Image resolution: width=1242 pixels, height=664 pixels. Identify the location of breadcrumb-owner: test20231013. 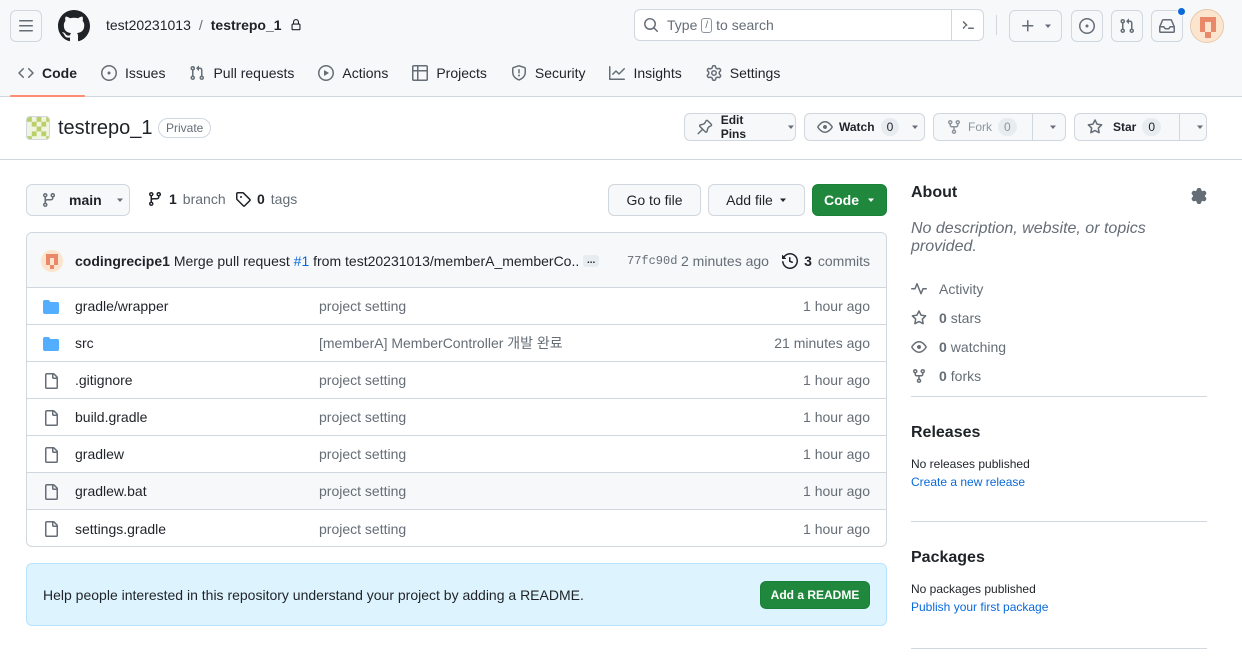
(148, 25).